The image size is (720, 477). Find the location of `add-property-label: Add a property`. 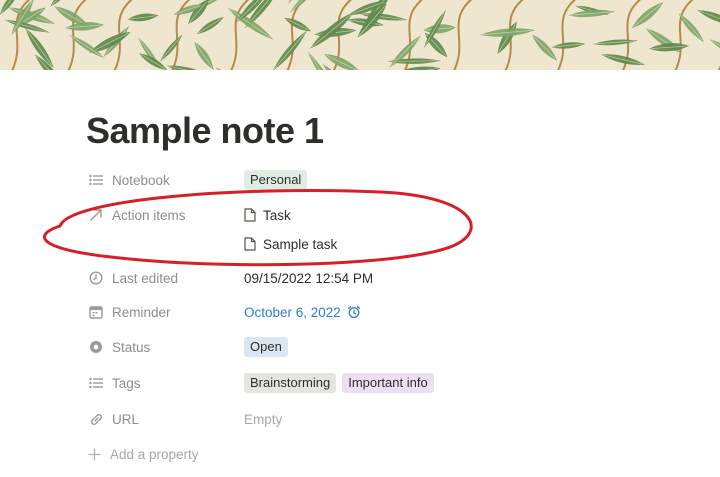

add-property-label: Add a property is located at coordinates (154, 454).